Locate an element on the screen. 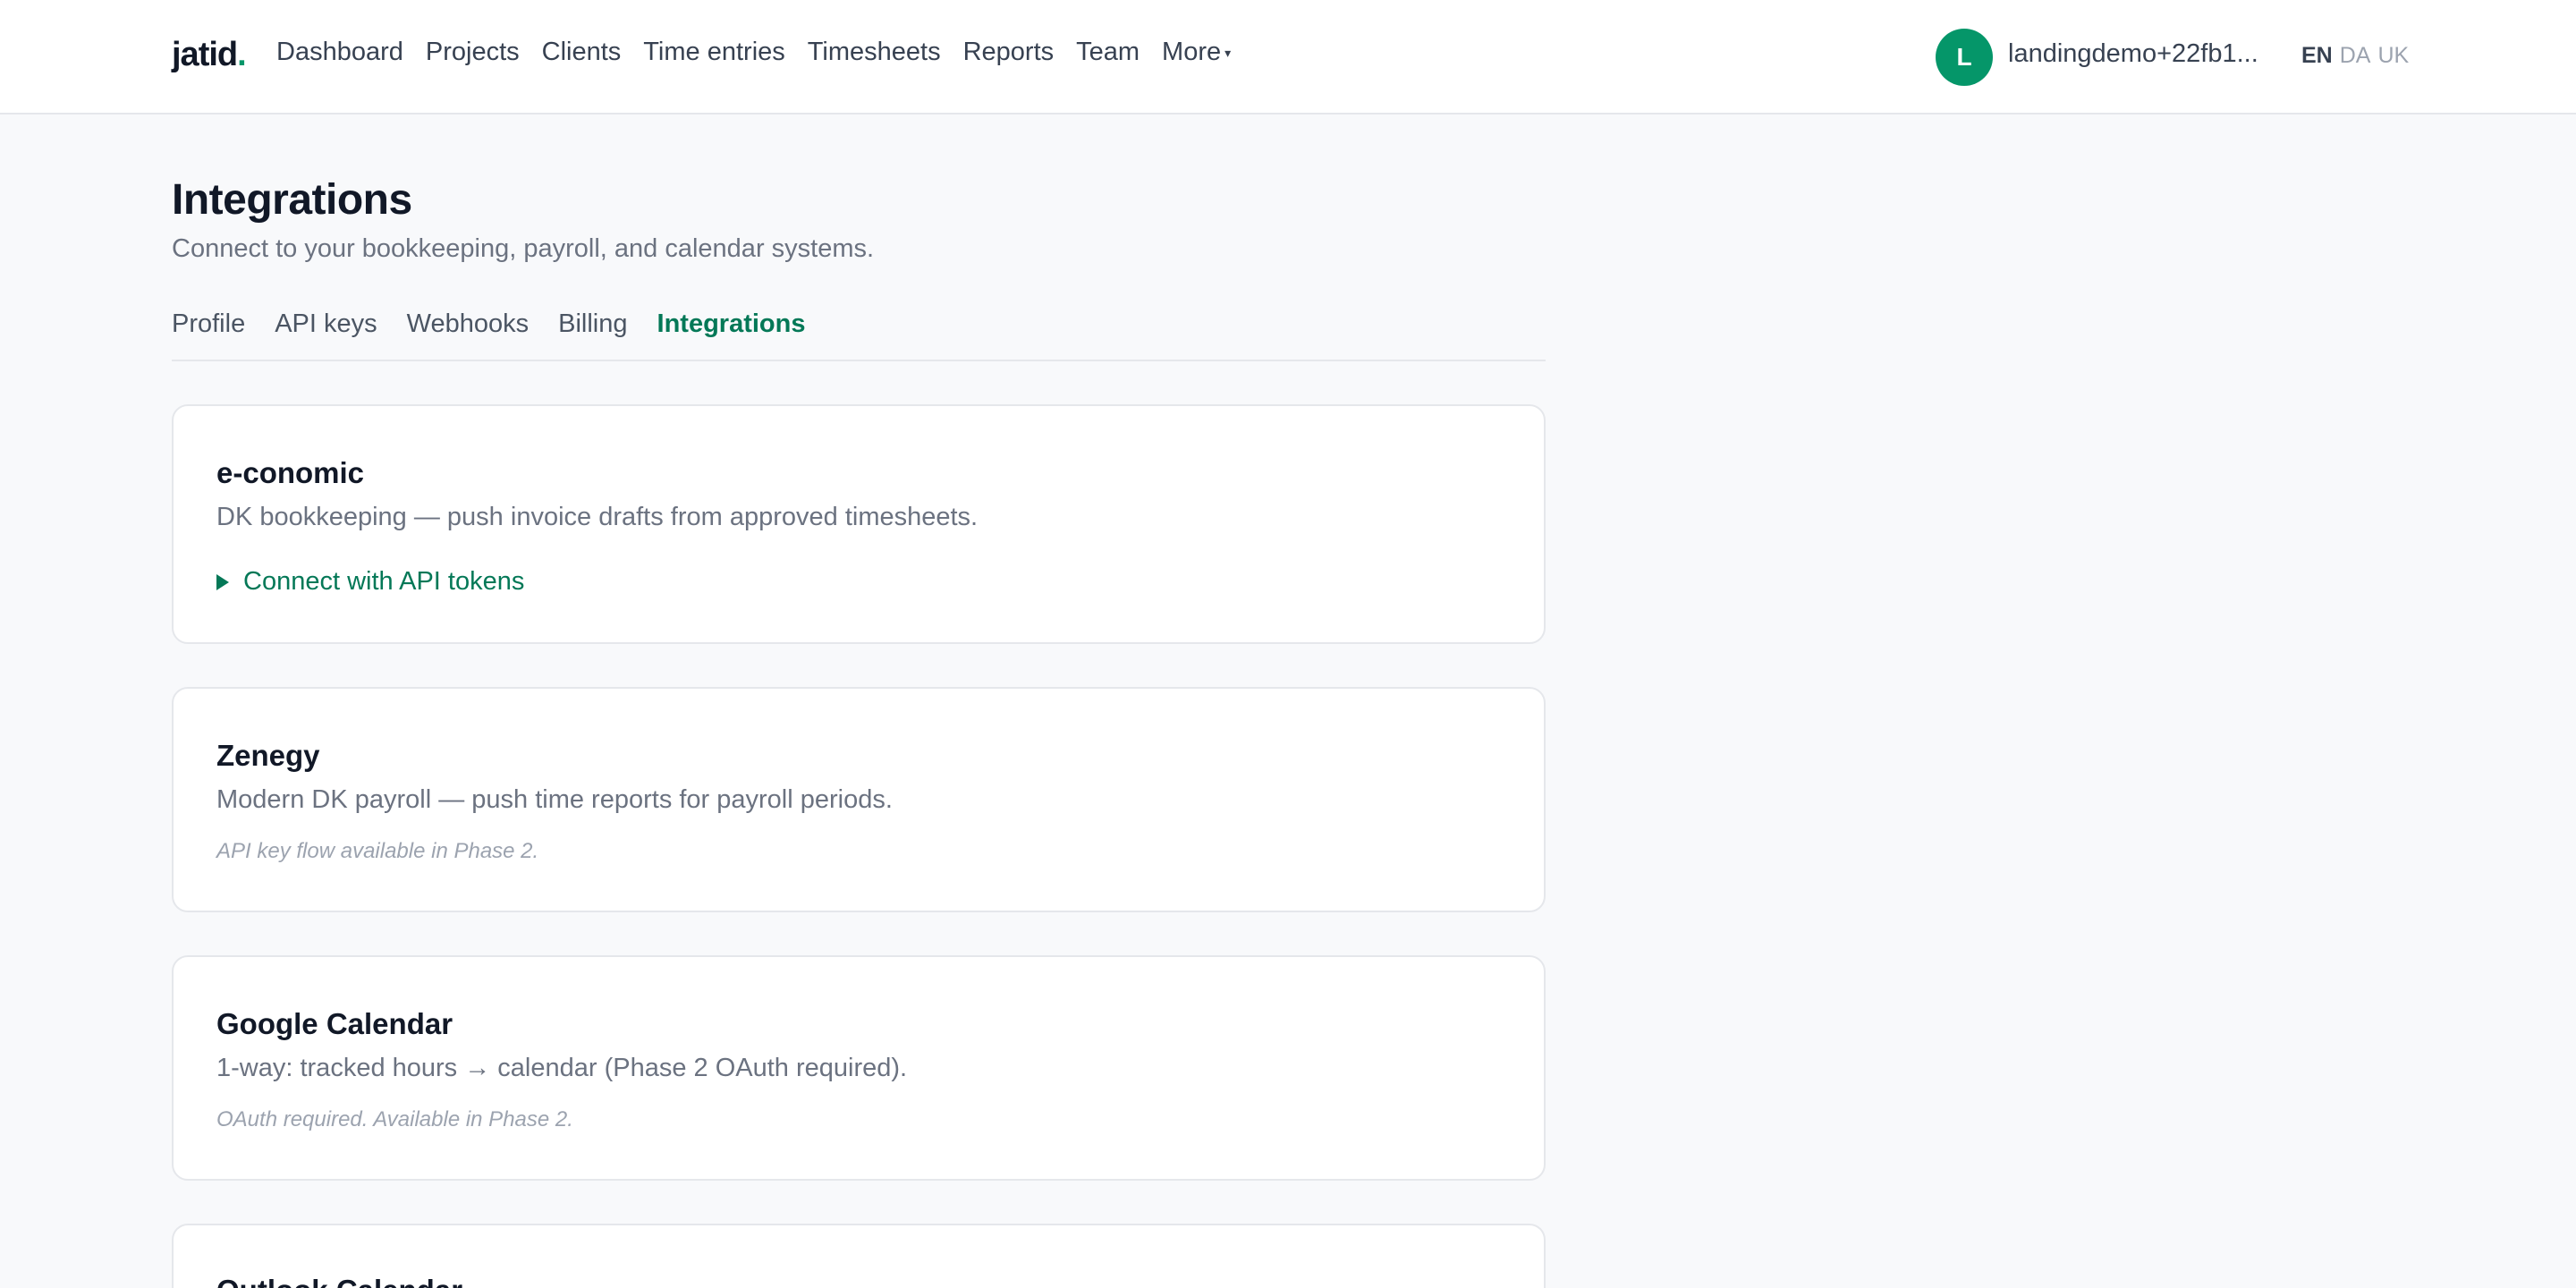  logo-text: jatid is located at coordinates (205, 54).